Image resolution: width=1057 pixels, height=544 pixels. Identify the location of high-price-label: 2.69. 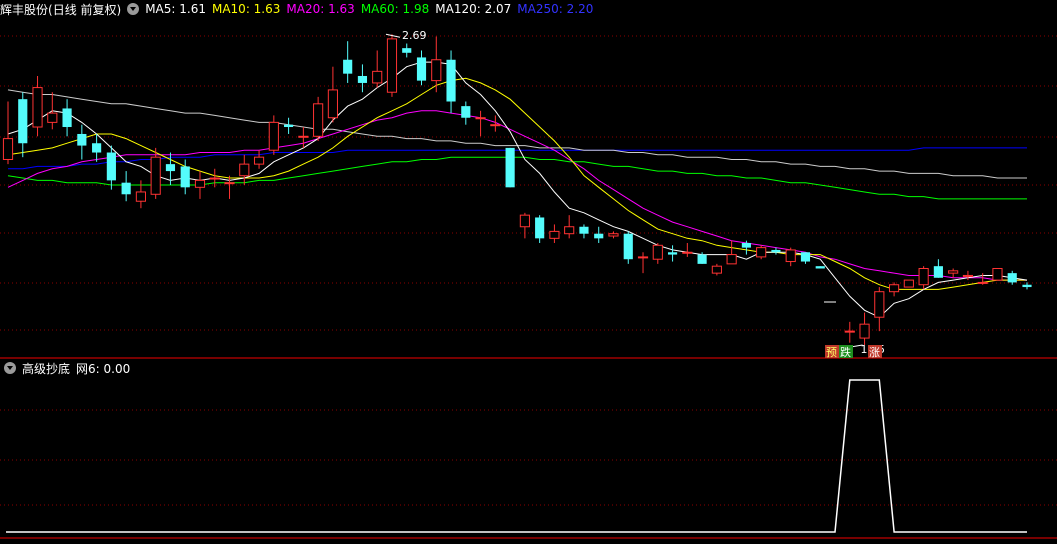
(414, 35).